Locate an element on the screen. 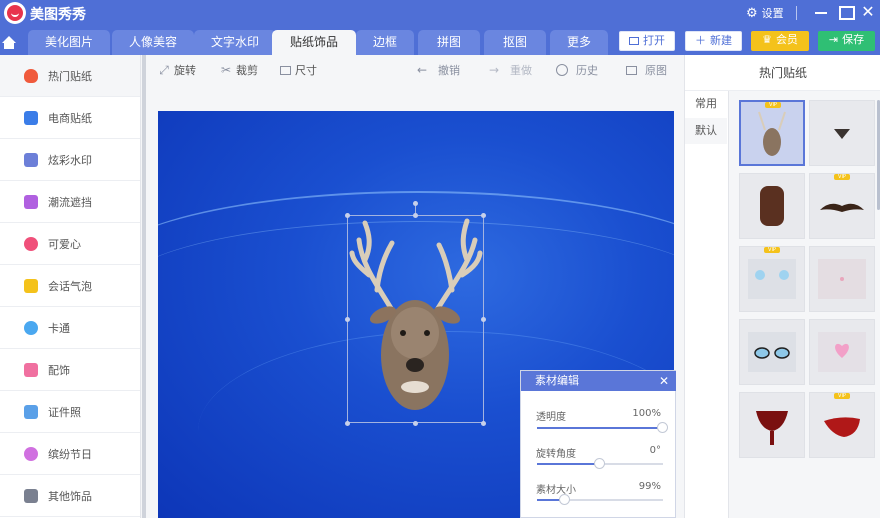 This screenshot has width=880, height=518. redo-button: → 重做 is located at coordinates (510, 70).